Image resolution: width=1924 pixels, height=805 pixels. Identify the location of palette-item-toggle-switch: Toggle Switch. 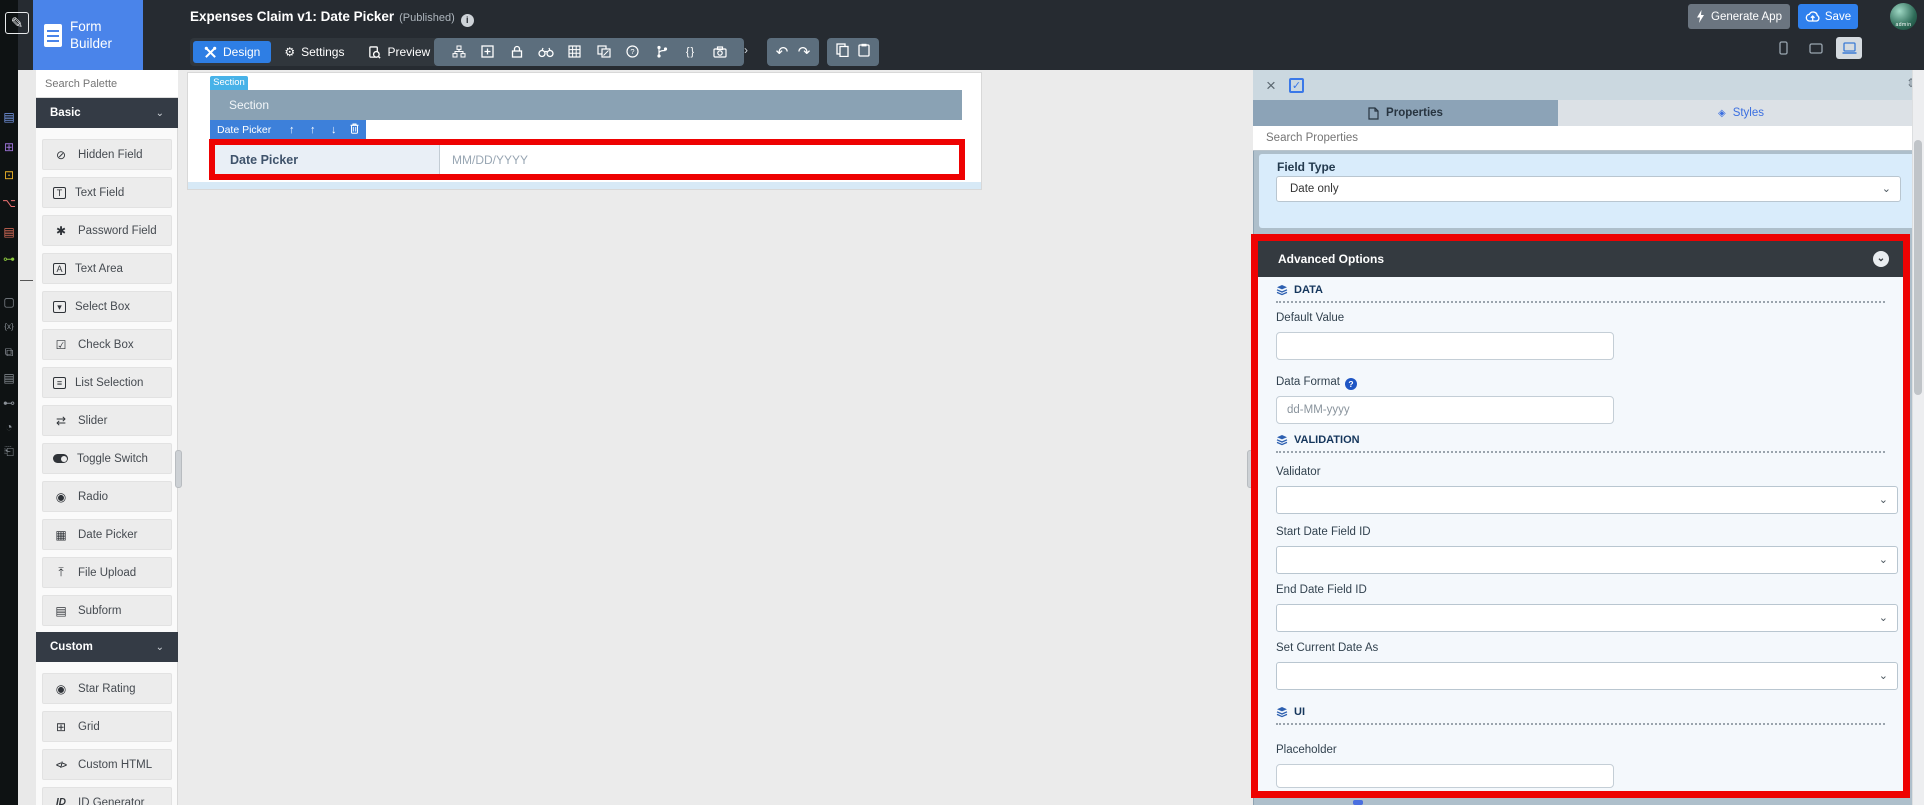
(107, 458).